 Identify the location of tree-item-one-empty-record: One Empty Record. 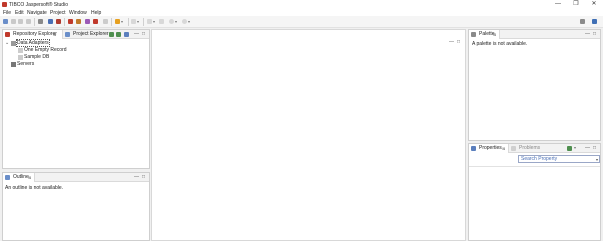
(45, 50).